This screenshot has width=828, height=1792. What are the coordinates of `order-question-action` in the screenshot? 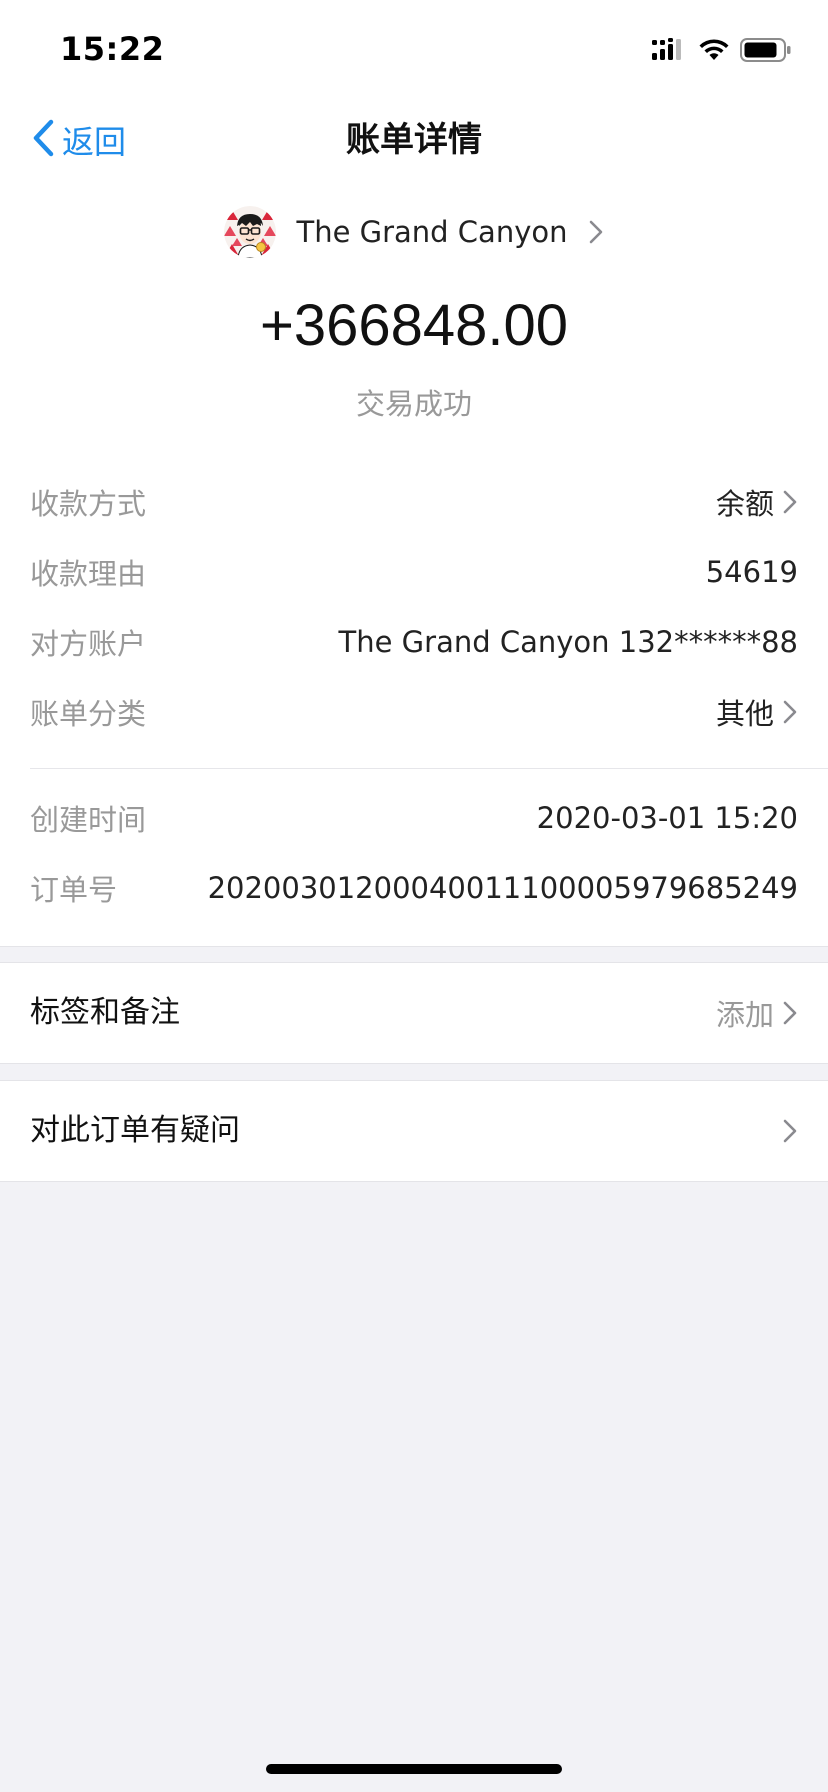 It's located at (790, 1131).